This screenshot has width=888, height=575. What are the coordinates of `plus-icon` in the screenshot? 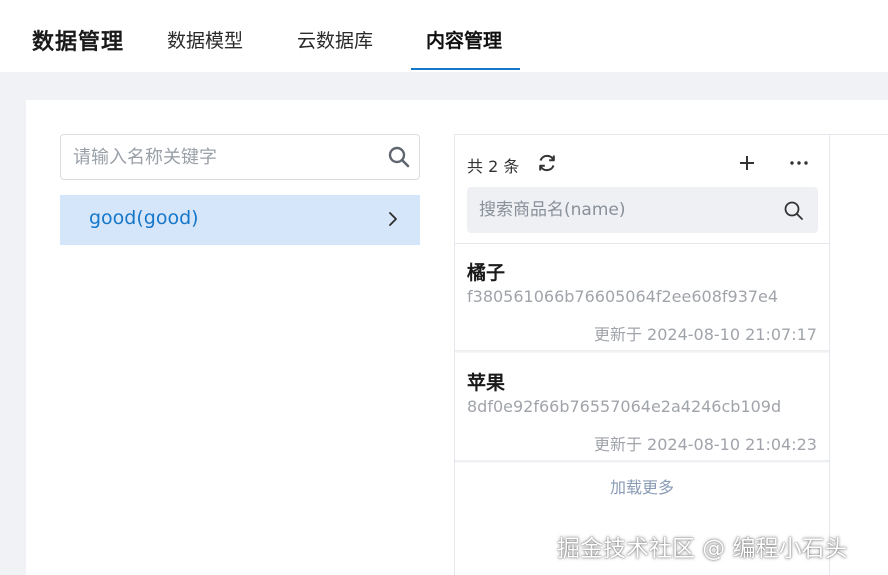 It's located at (747, 163).